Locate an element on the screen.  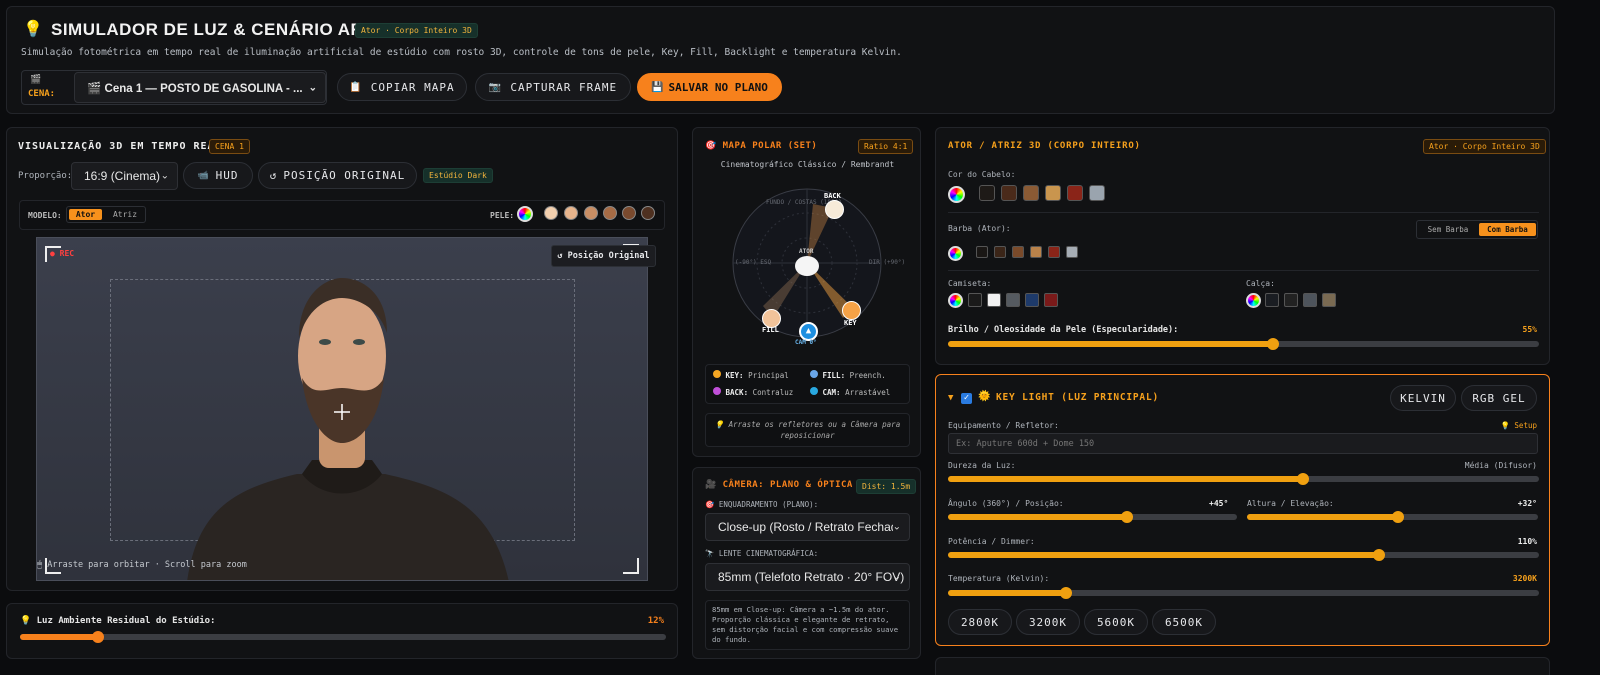
legend-item-key: KEY: Principal is located at coordinates (751, 375).